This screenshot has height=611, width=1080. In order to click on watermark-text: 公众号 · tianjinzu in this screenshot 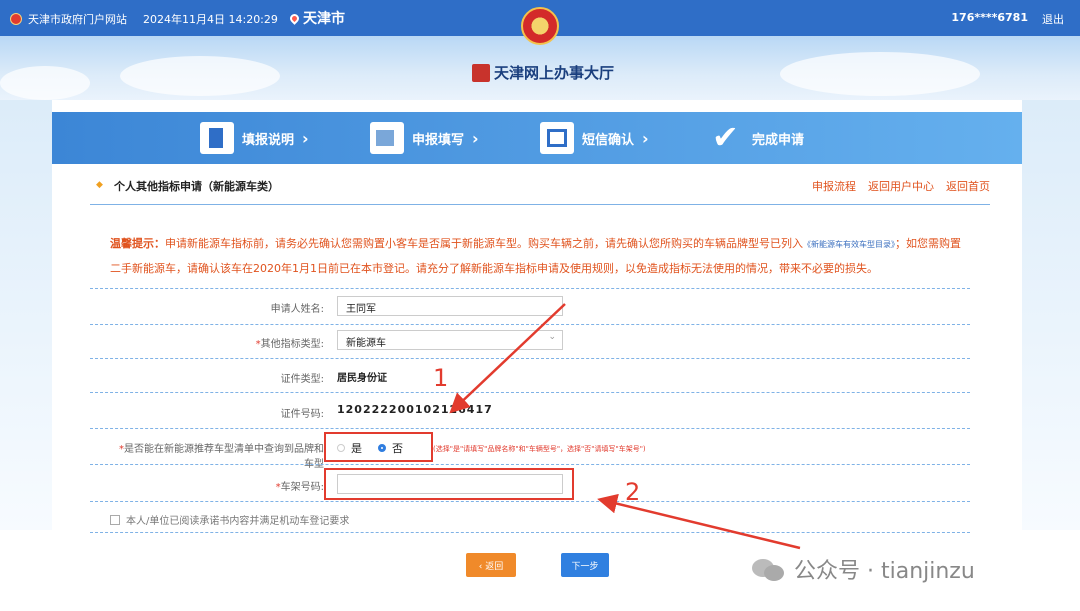, I will do `click(884, 571)`.